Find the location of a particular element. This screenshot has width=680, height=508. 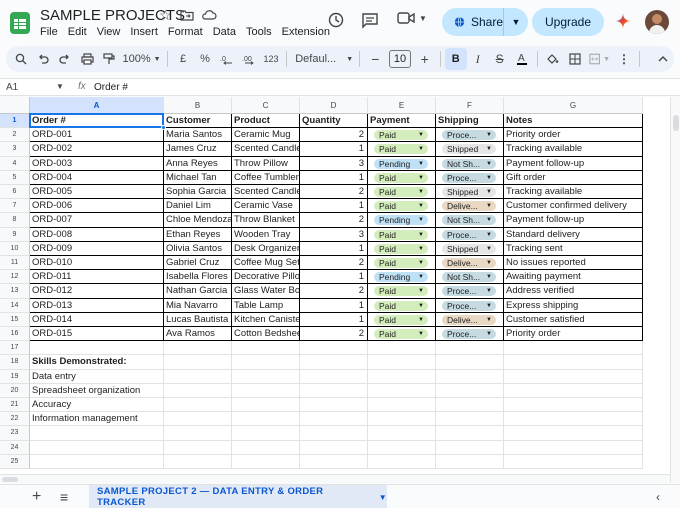

table-cell: Ceramic Vase is located at coordinates (266, 206).